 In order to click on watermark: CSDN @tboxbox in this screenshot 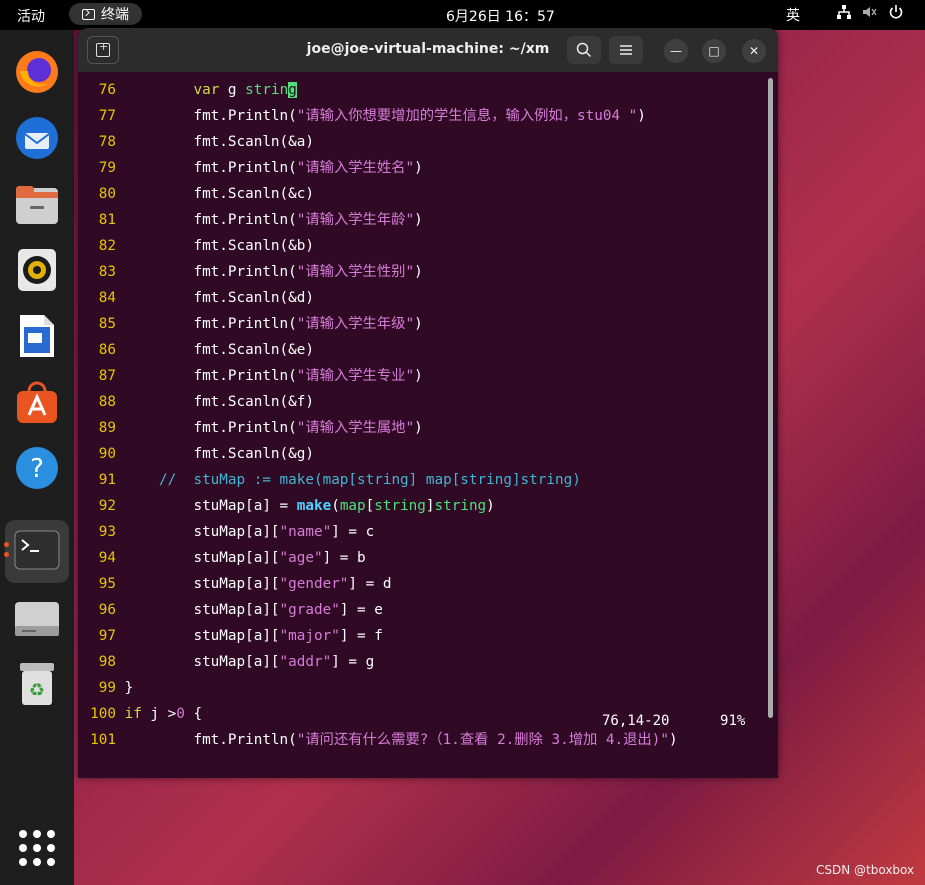, I will do `click(865, 870)`.